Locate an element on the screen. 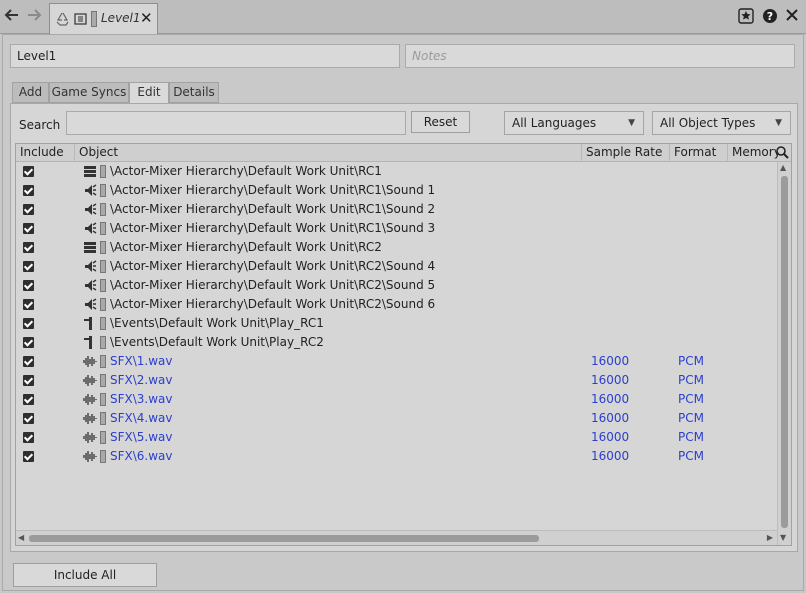 The width and height of the screenshot is (806, 593). object-types-dropdown: All Object Types ▼ is located at coordinates (721, 123).